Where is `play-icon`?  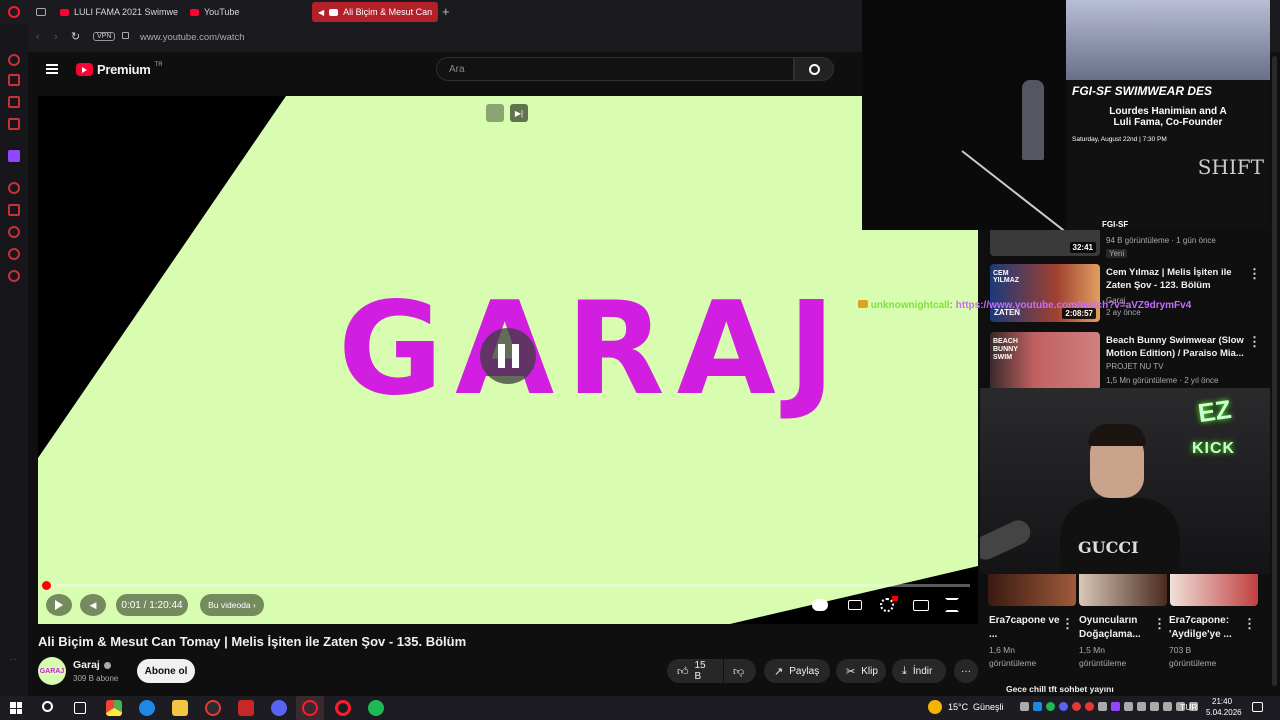
play-icon is located at coordinates (59, 605).